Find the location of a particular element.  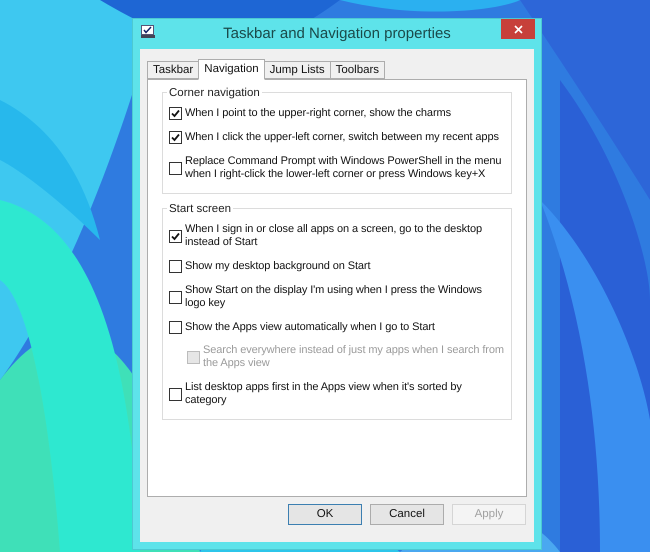

close-button is located at coordinates (518, 29).